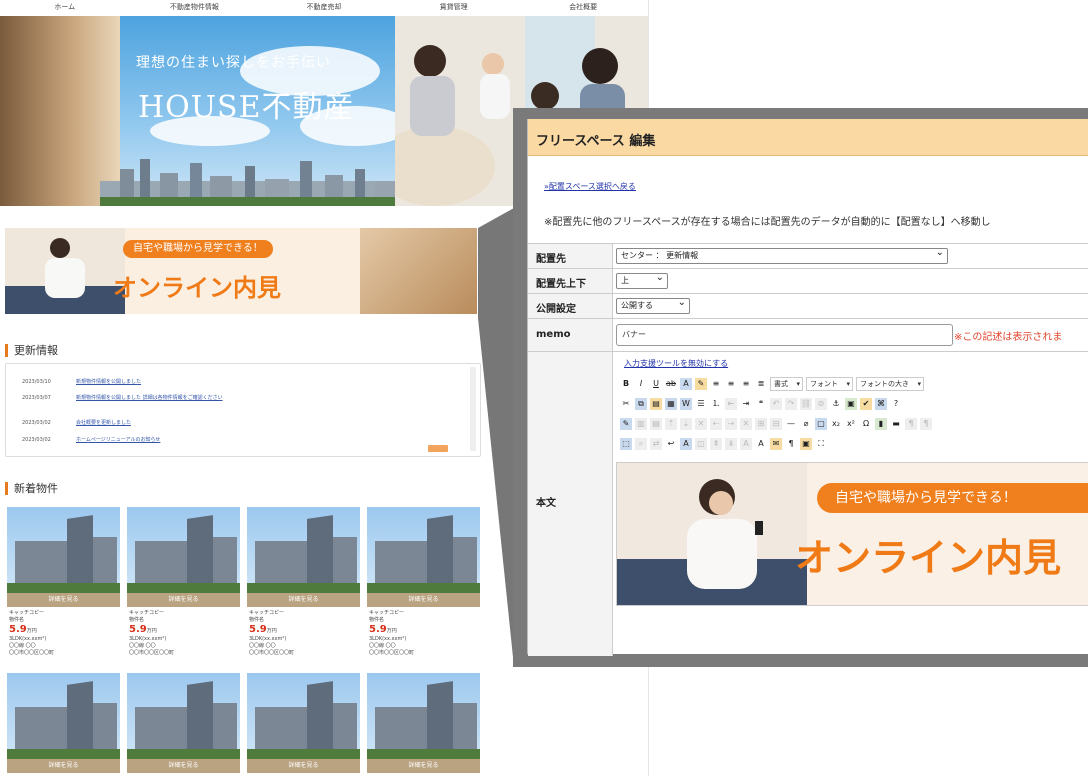  I want to click on source-icon: ⌘, so click(881, 404).